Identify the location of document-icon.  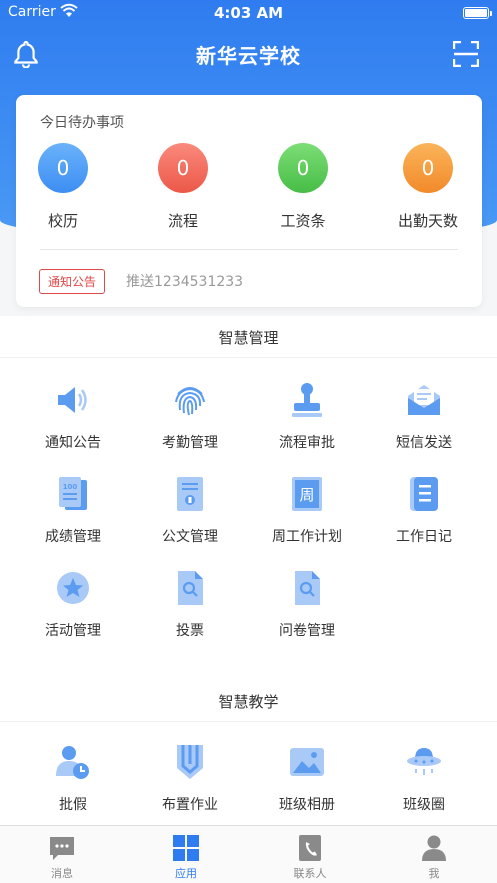
(190, 494).